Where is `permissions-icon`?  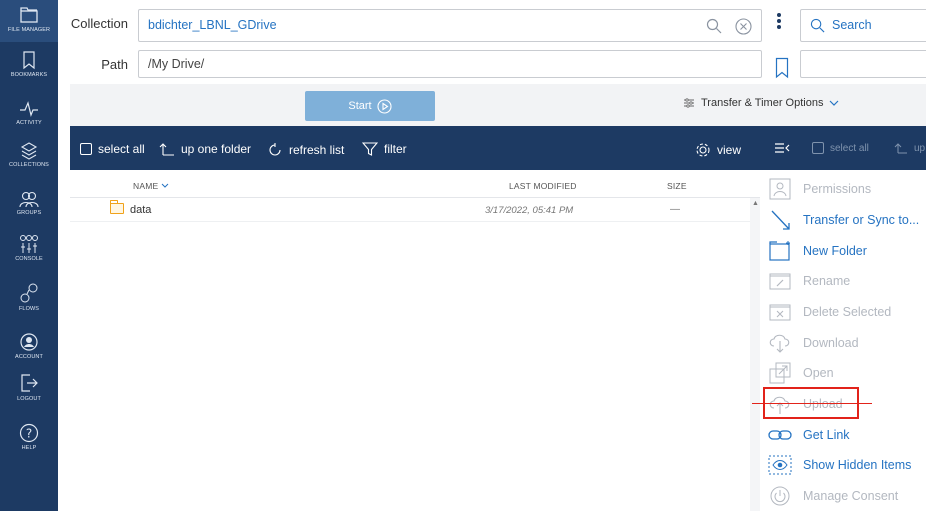
permissions-icon is located at coordinates (780, 189).